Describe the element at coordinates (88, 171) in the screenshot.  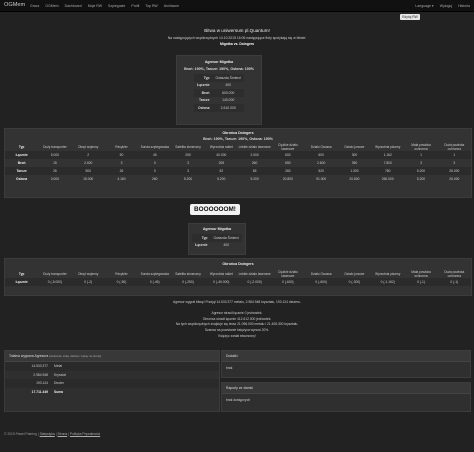
I see `table-cell: 500` at that location.